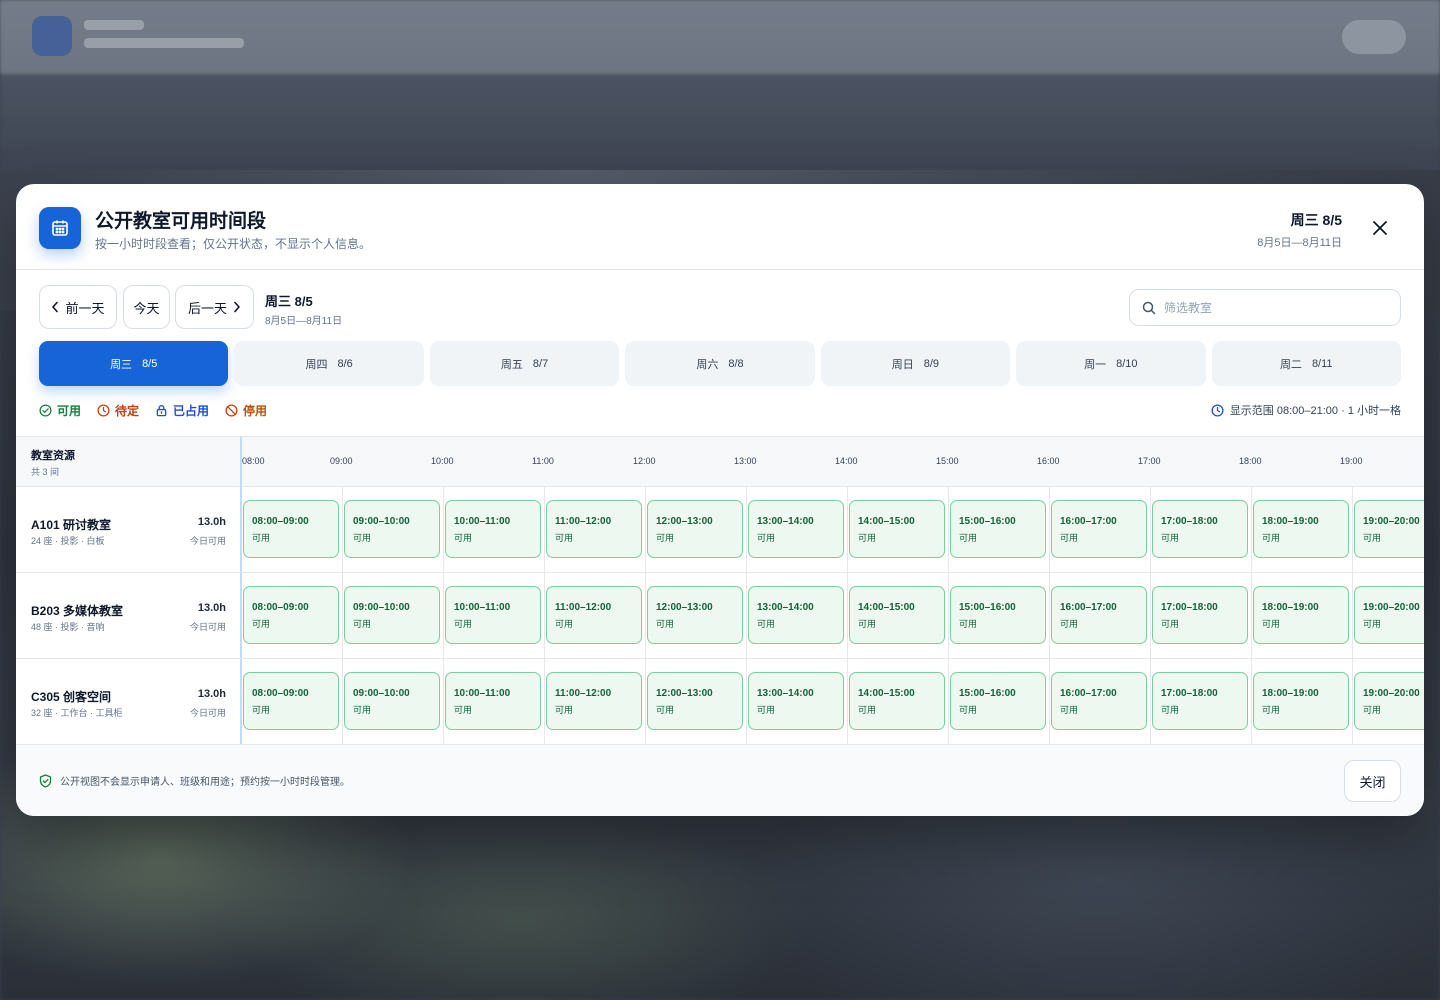 The image size is (1440, 1000). I want to click on next-day-button: 后一天, so click(214, 307).